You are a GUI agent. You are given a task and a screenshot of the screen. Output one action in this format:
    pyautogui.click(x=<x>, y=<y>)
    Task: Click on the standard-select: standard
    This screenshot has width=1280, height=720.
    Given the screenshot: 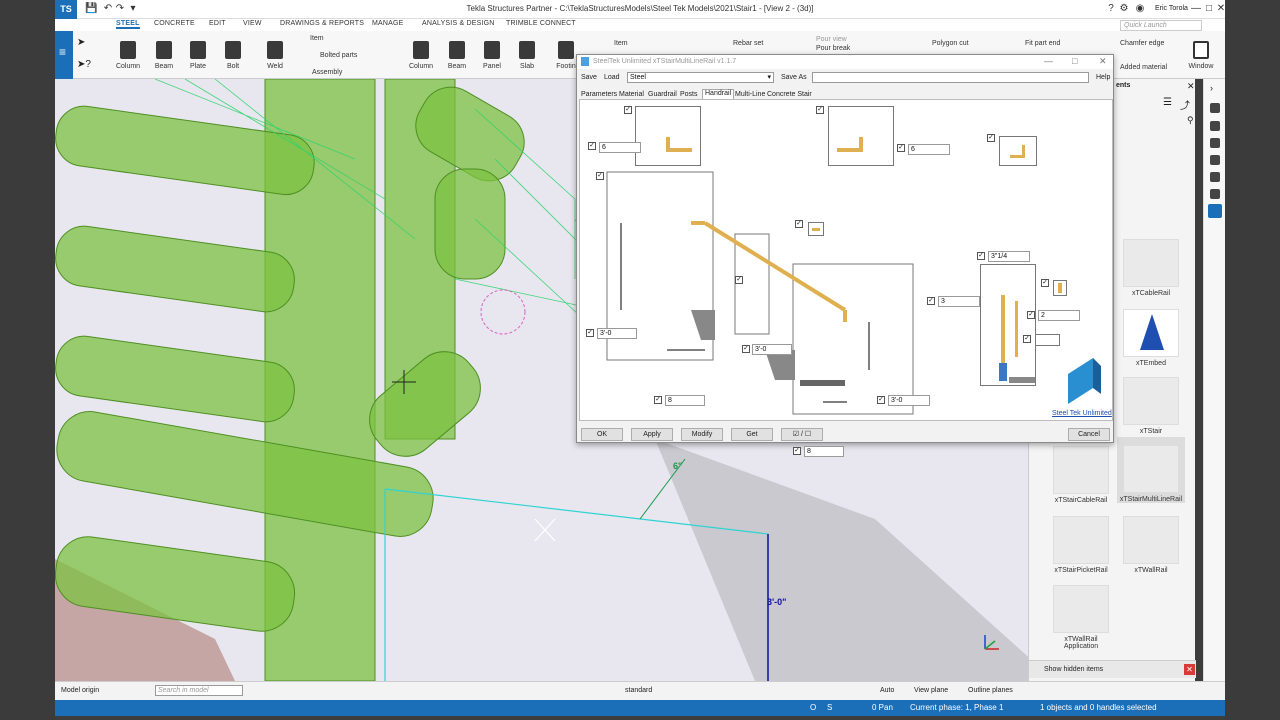 What is the action you would take?
    pyautogui.click(x=638, y=690)
    